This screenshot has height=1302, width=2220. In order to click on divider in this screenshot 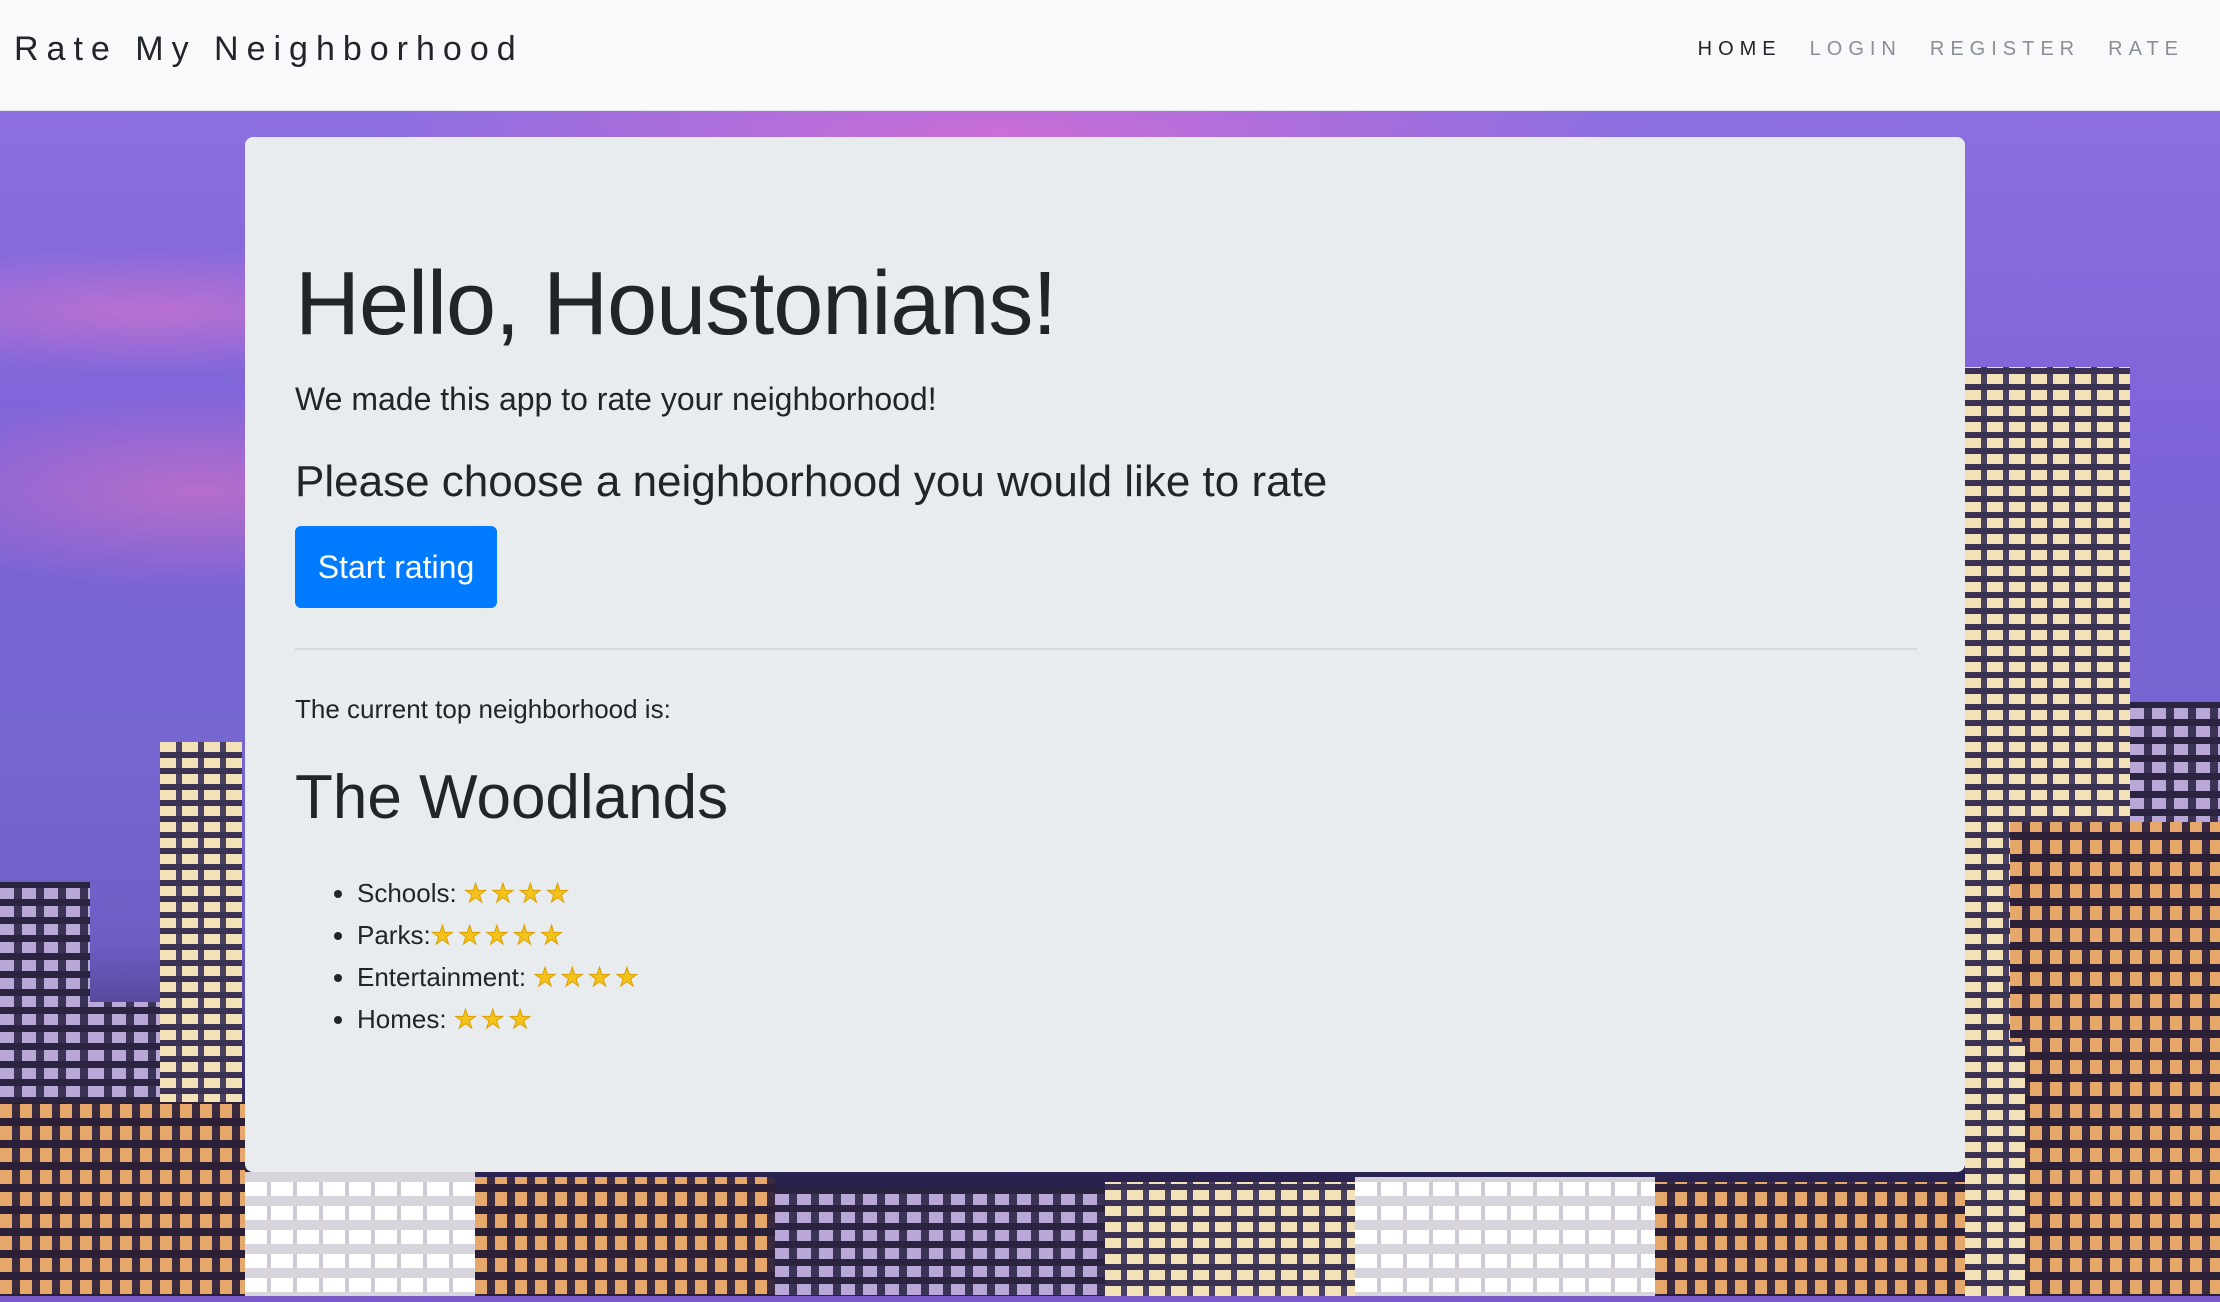, I will do `click(1106, 649)`.